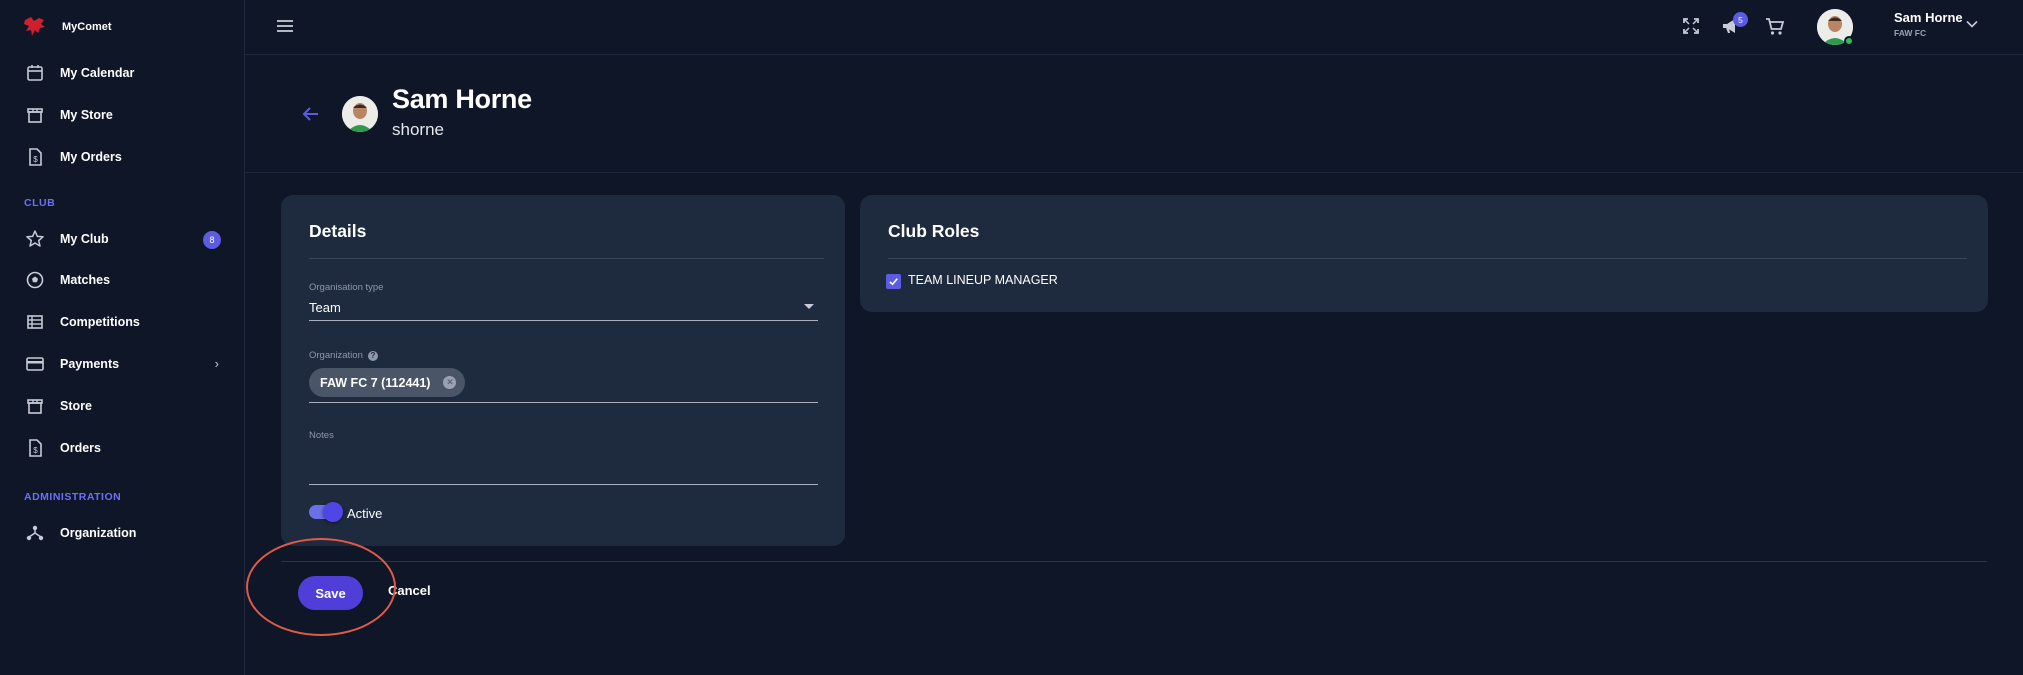 The width and height of the screenshot is (2023, 675). I want to click on page-title: Sam Horne, so click(462, 99).